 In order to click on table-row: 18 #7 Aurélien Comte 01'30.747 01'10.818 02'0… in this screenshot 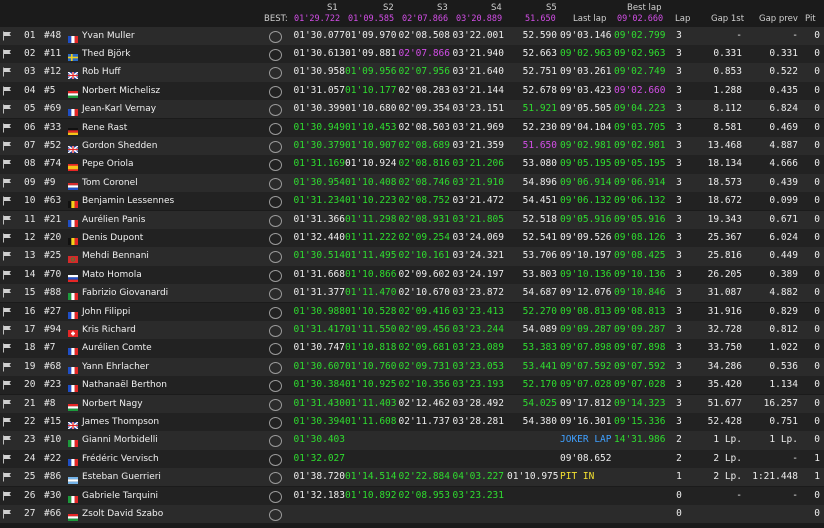, I will do `click(412, 348)`.